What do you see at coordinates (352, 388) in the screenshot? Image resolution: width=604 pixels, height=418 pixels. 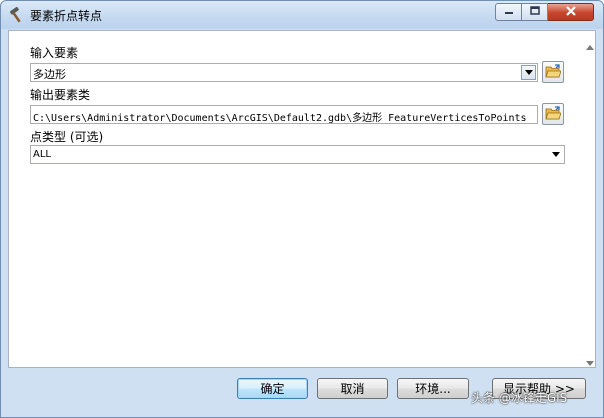 I see `cancel-button: 取消` at bounding box center [352, 388].